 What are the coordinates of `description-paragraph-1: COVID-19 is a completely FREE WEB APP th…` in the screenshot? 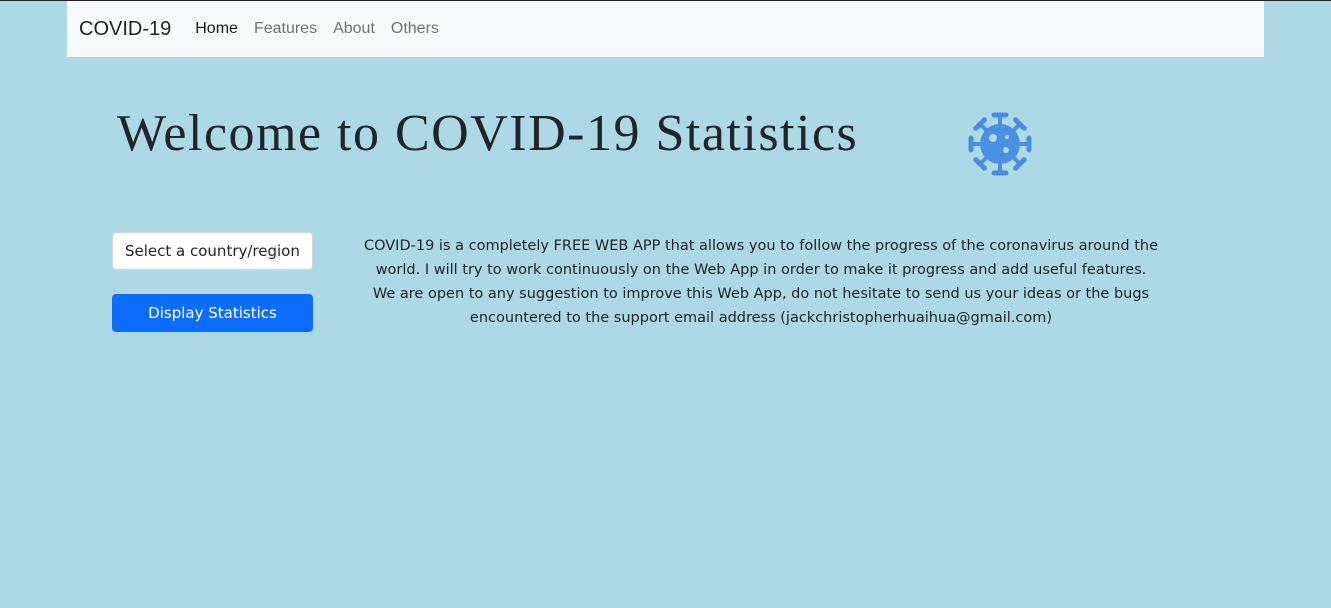 It's located at (761, 258).